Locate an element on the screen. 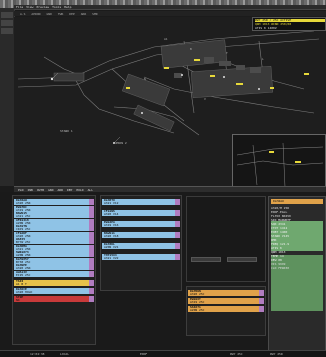 The image size is (326, 357). strip-type: A1 B T is located at coordinates (21, 284).